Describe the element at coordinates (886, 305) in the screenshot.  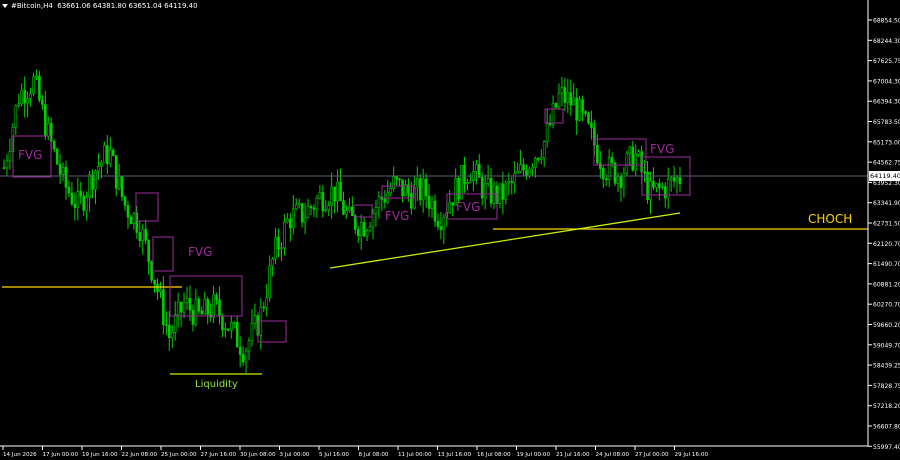
I see `price-tick-label: 60270.70` at that location.